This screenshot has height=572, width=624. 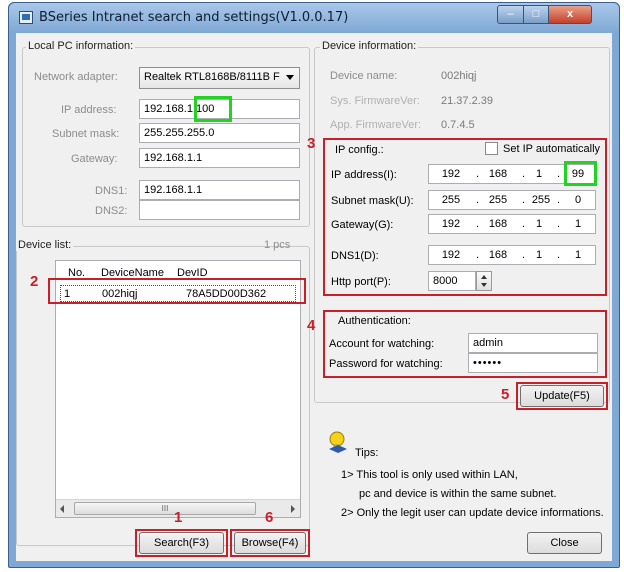 What do you see at coordinates (361, 282) in the screenshot?
I see `http-port-label: Http port(P):` at bounding box center [361, 282].